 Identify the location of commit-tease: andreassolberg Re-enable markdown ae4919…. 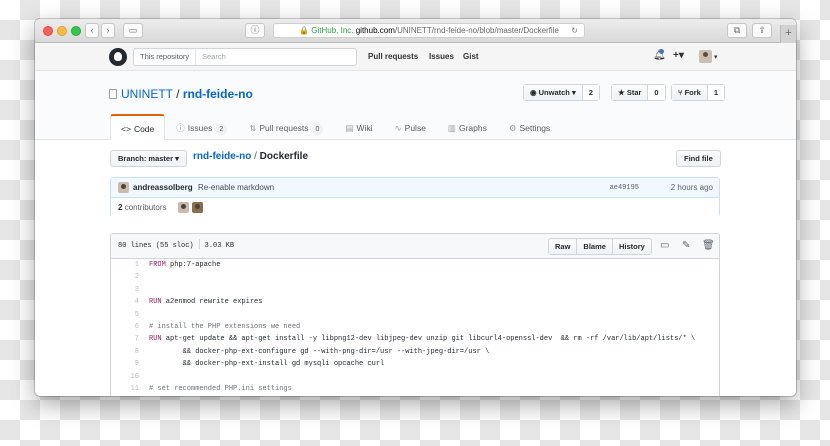
(415, 197).